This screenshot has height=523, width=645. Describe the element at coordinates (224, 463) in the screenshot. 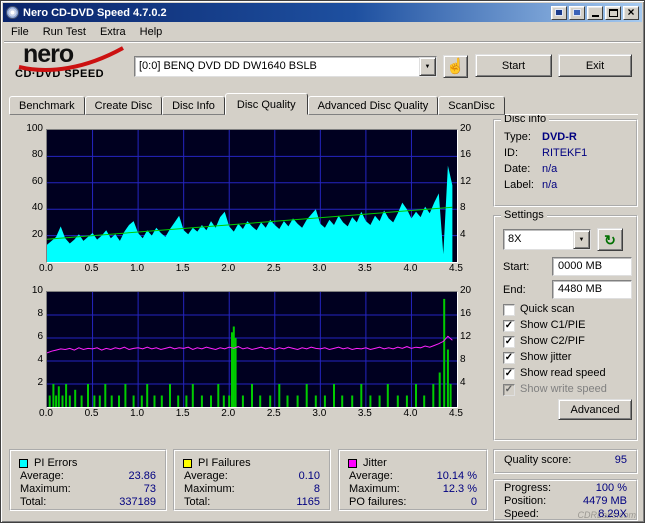

I see `stats-title: PI Failures` at that location.